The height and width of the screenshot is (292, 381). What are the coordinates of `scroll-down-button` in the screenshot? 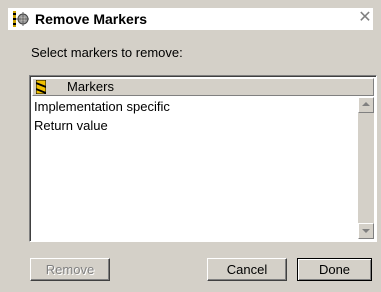 It's located at (366, 231).